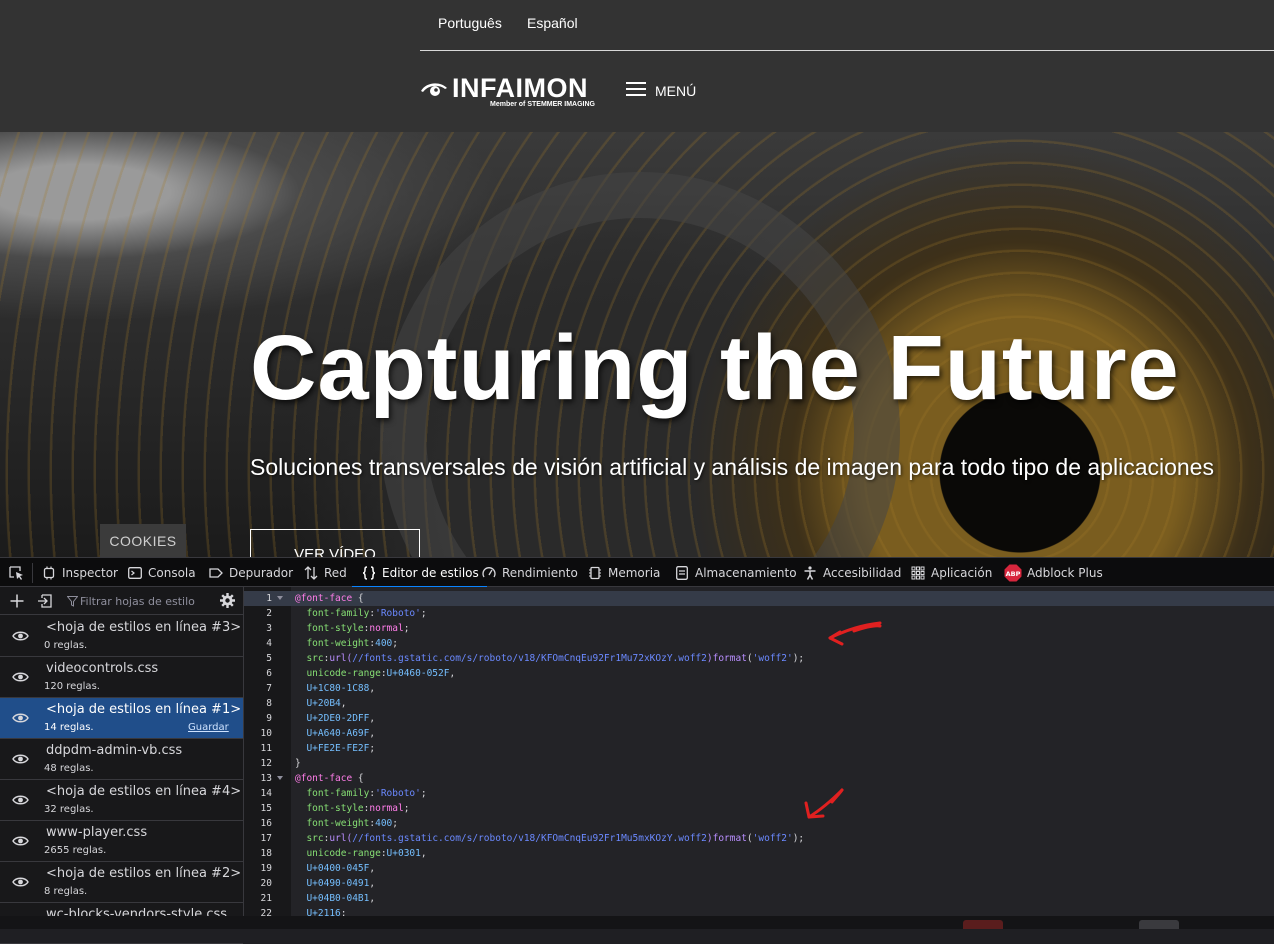 The width and height of the screenshot is (1274, 944). I want to click on language-link-portugues: Português, so click(470, 23).